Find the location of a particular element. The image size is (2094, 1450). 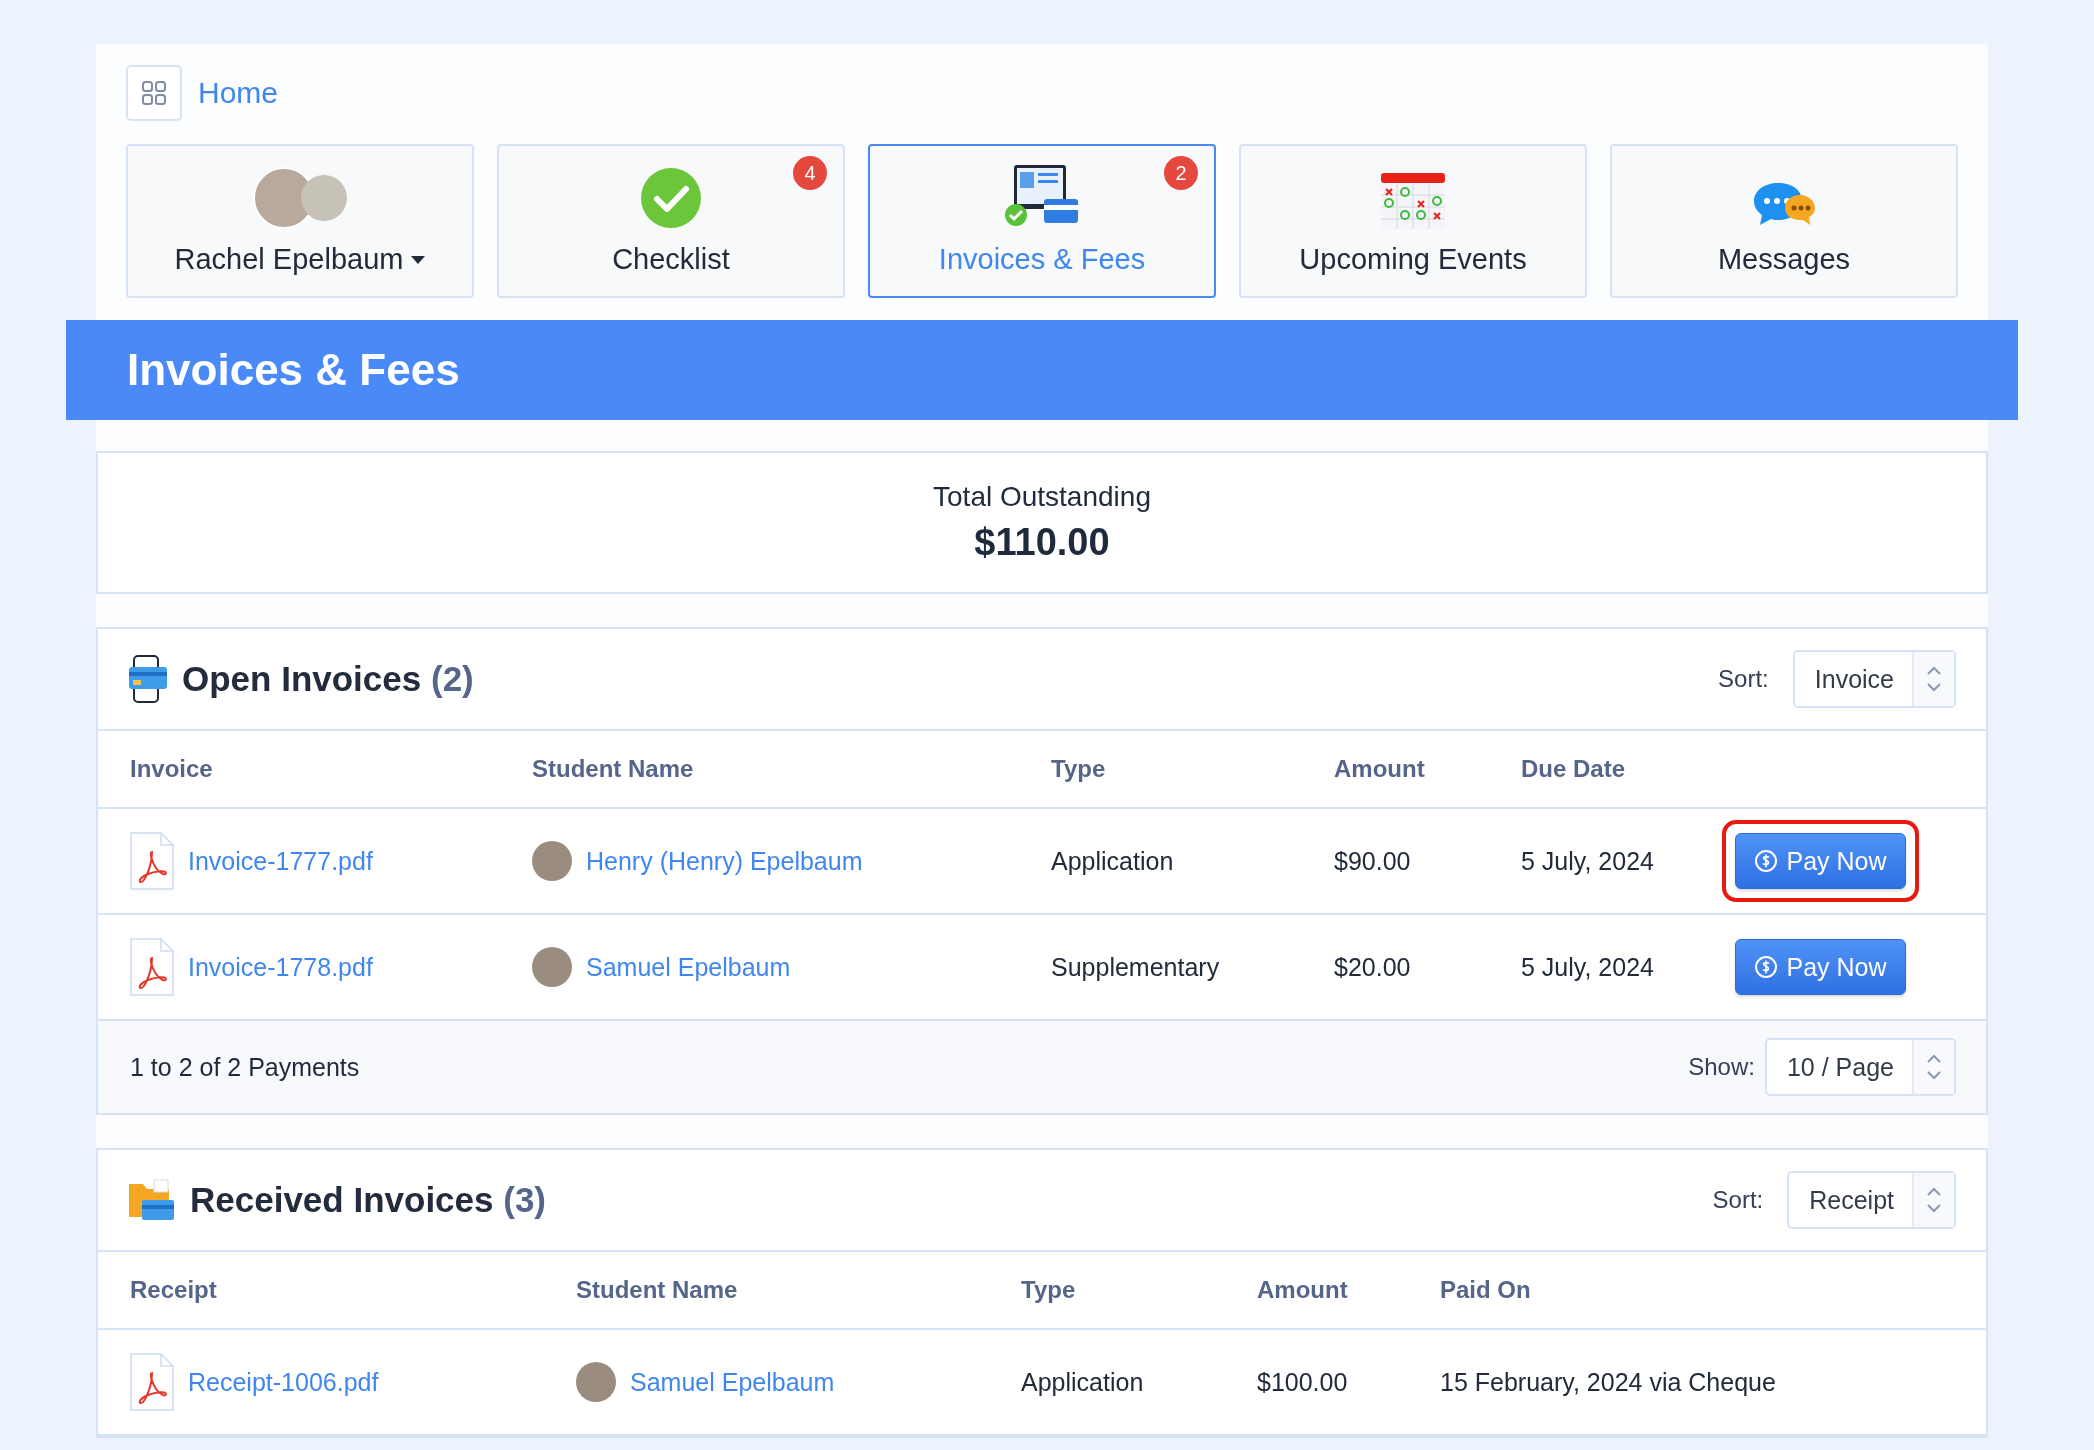

sort-select: Receipt is located at coordinates (1871, 1200).